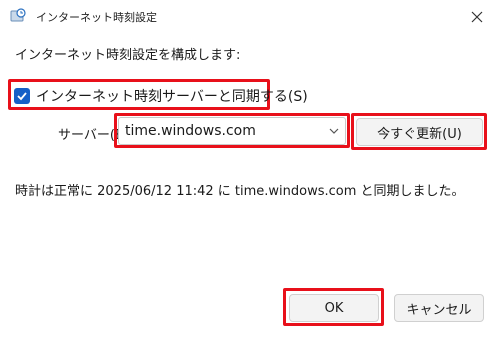 This screenshot has height=343, width=500. I want to click on close-button, so click(477, 17).